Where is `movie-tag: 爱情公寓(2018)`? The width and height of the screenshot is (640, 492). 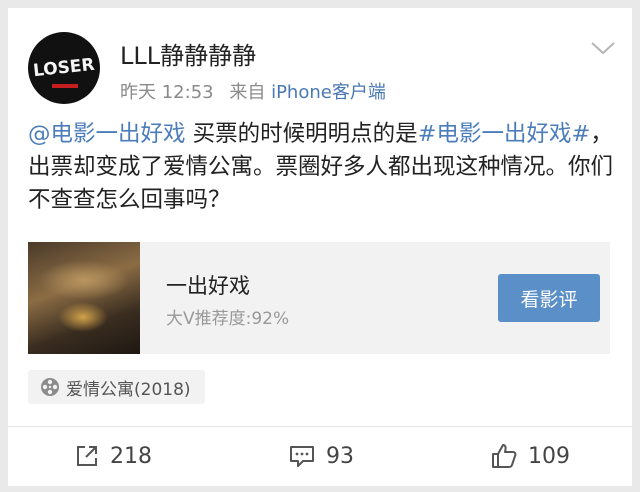
movie-tag: 爱情公寓(2018) is located at coordinates (116, 387).